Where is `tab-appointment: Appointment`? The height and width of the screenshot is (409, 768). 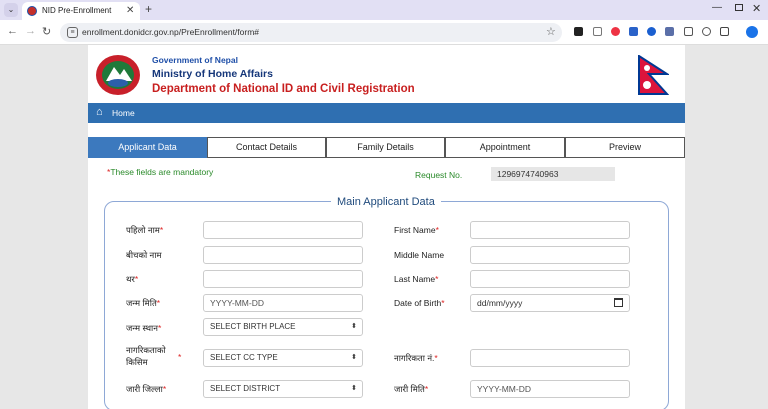 tab-appointment: Appointment is located at coordinates (505, 147).